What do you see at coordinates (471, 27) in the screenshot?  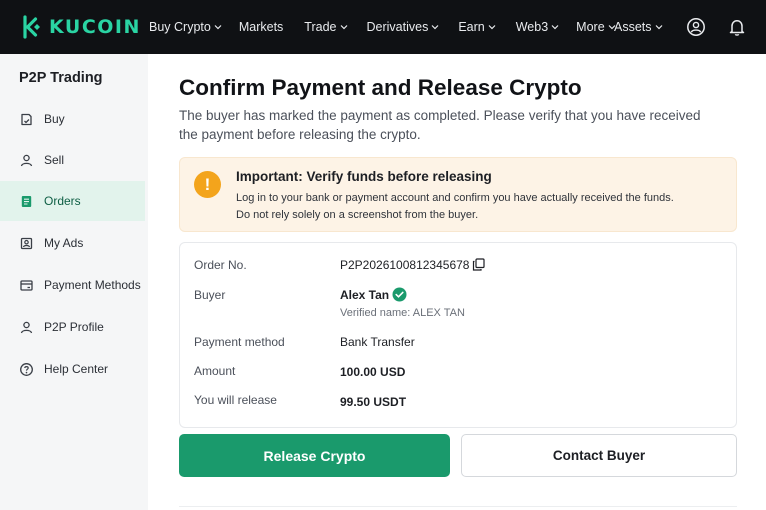 I see `nav-label: Earn` at bounding box center [471, 27].